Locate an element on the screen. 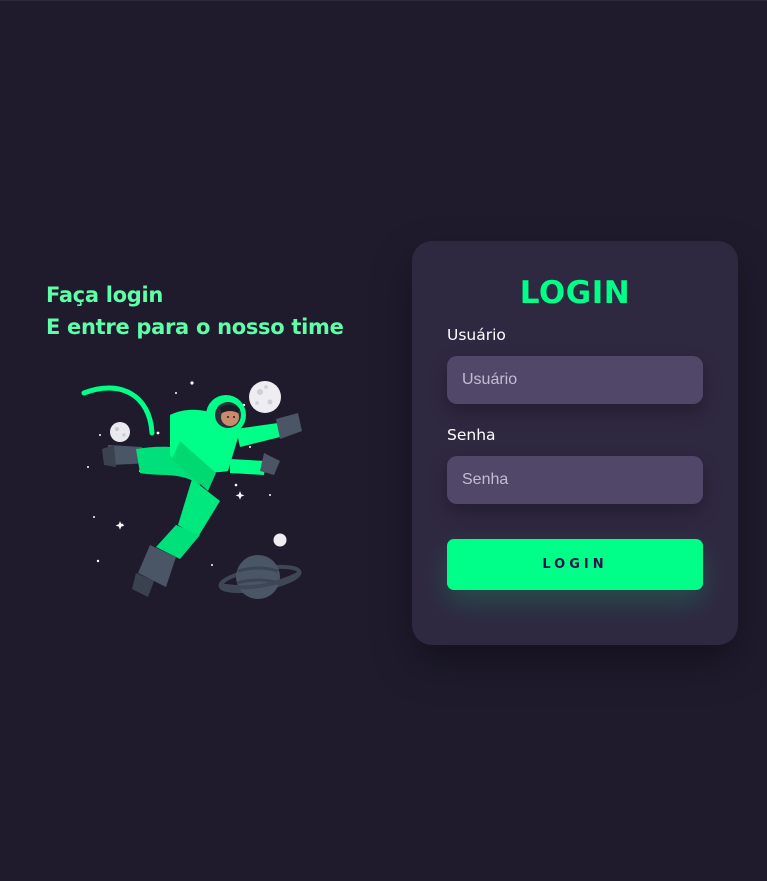  astronaut-illustration is located at coordinates (191, 490).